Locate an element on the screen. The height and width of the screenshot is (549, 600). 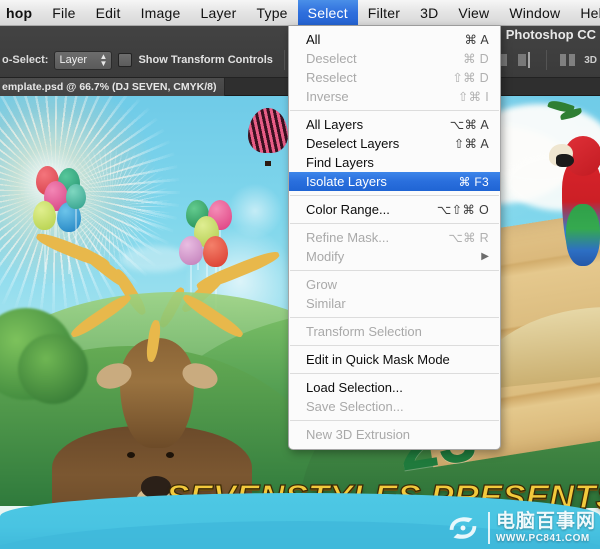
menu-item-shortcut: ⇧⌘ I is located at coordinates (473, 97).